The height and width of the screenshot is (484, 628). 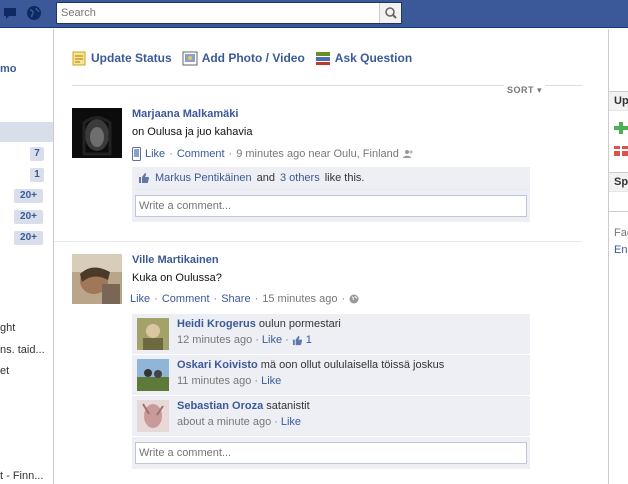 What do you see at coordinates (235, 299) in the screenshot?
I see `share-link: Share` at bounding box center [235, 299].